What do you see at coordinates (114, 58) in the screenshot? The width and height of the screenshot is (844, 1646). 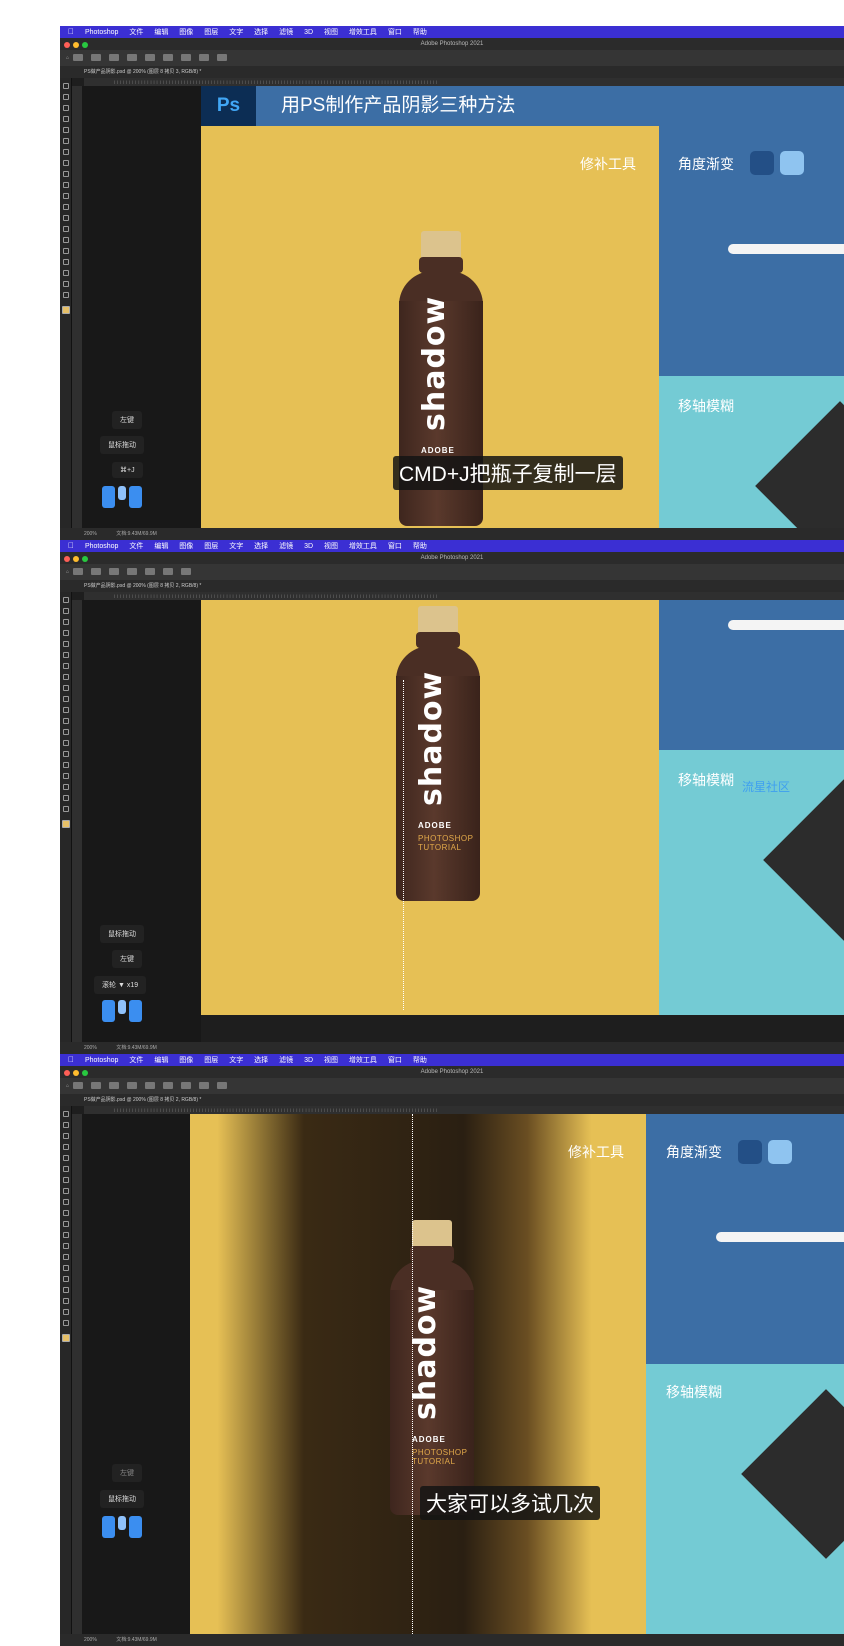 I see `layer-dropdown` at bounding box center [114, 58].